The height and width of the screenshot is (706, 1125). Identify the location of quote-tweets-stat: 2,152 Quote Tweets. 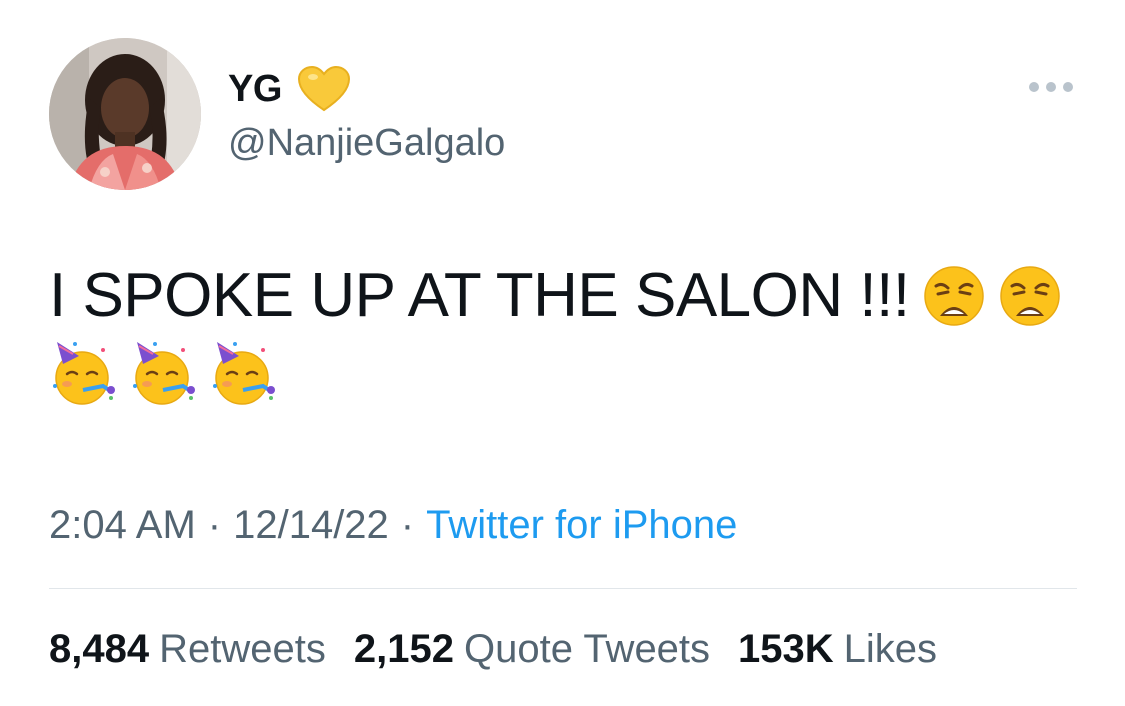
(532, 649).